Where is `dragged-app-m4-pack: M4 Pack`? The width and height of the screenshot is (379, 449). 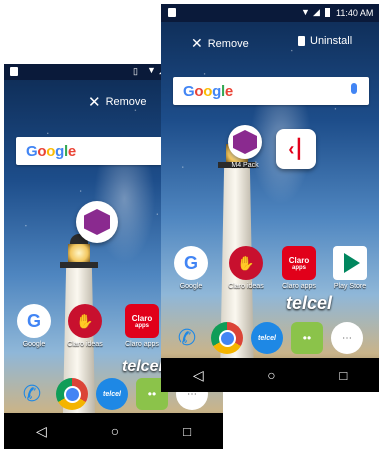 dragged-app-m4-pack: M4 Pack is located at coordinates (245, 147).